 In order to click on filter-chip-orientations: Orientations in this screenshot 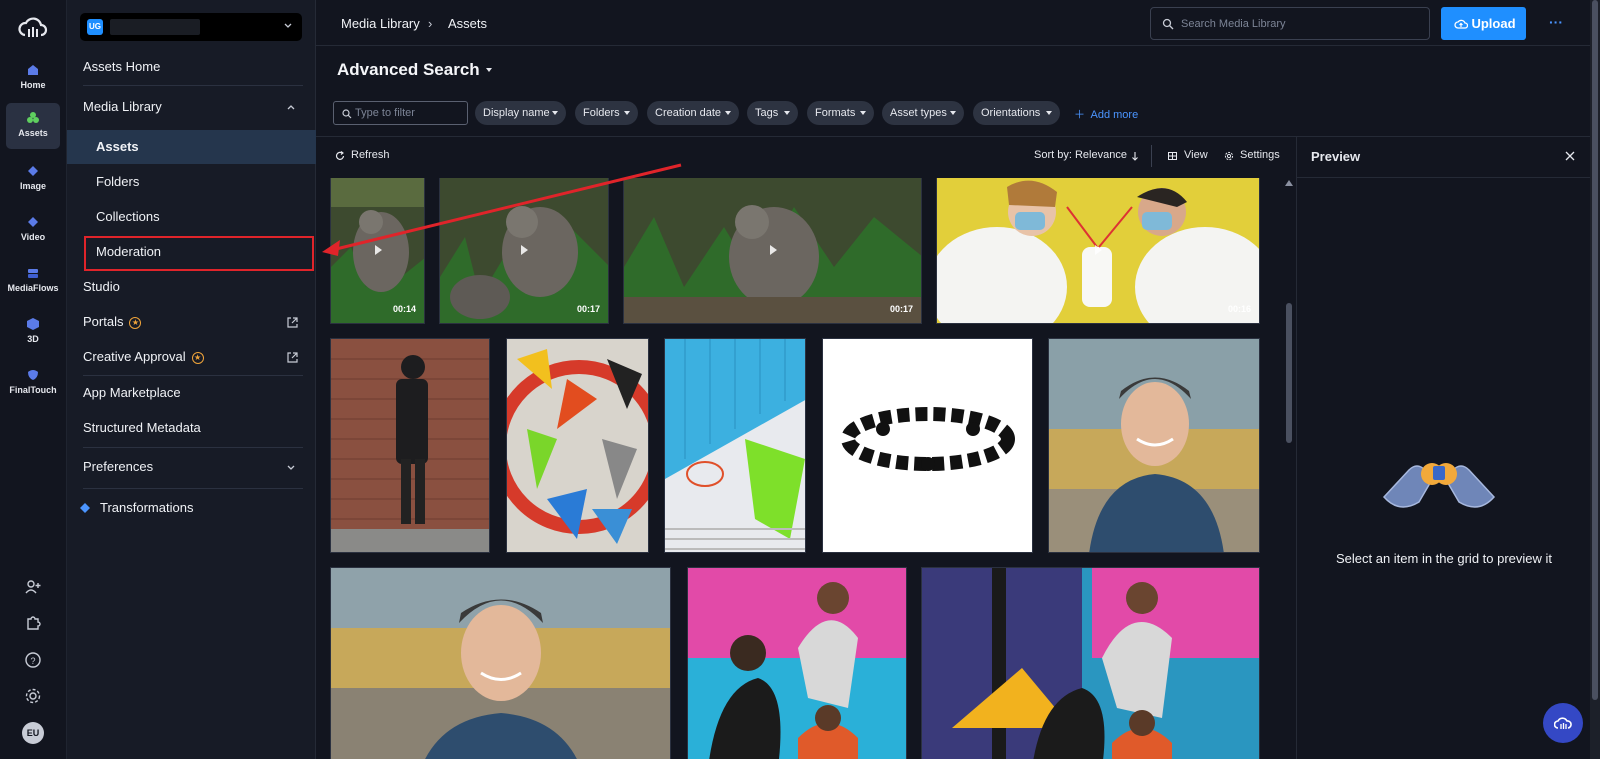, I will do `click(1016, 113)`.